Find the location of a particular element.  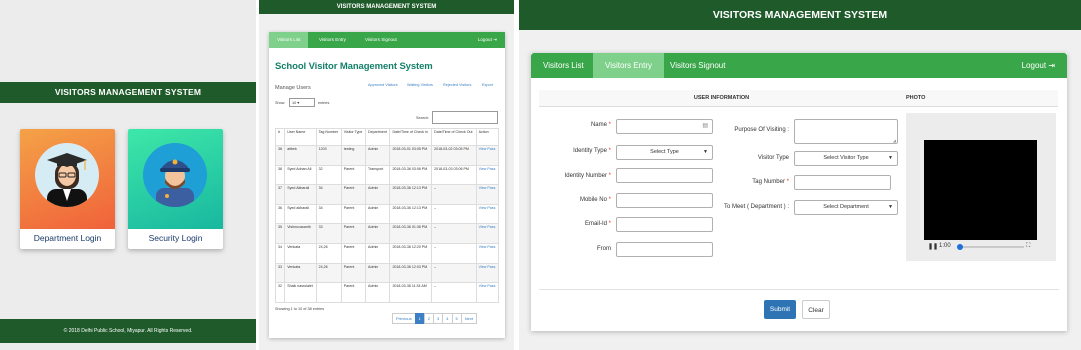

submit-button: Submit is located at coordinates (780, 309).